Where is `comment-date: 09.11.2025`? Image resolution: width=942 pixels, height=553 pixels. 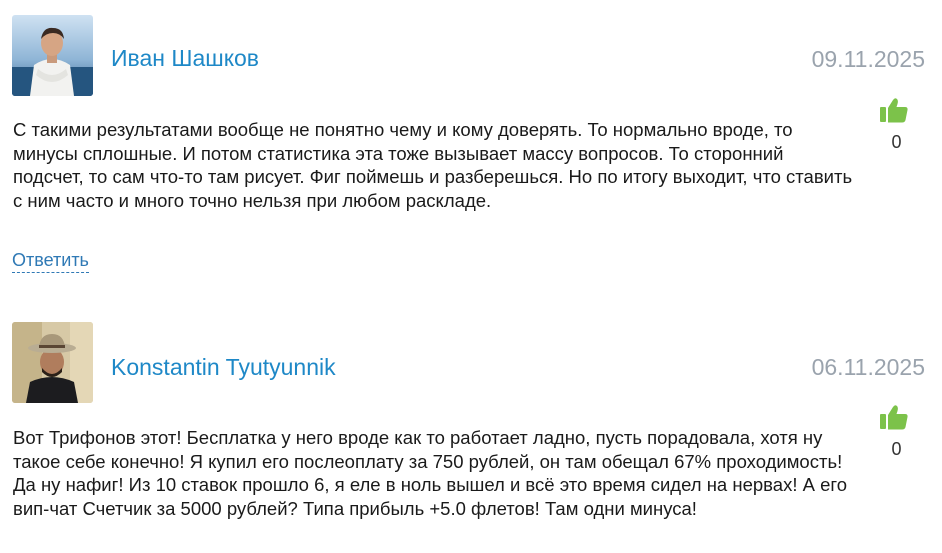 comment-date: 09.11.2025 is located at coordinates (868, 59).